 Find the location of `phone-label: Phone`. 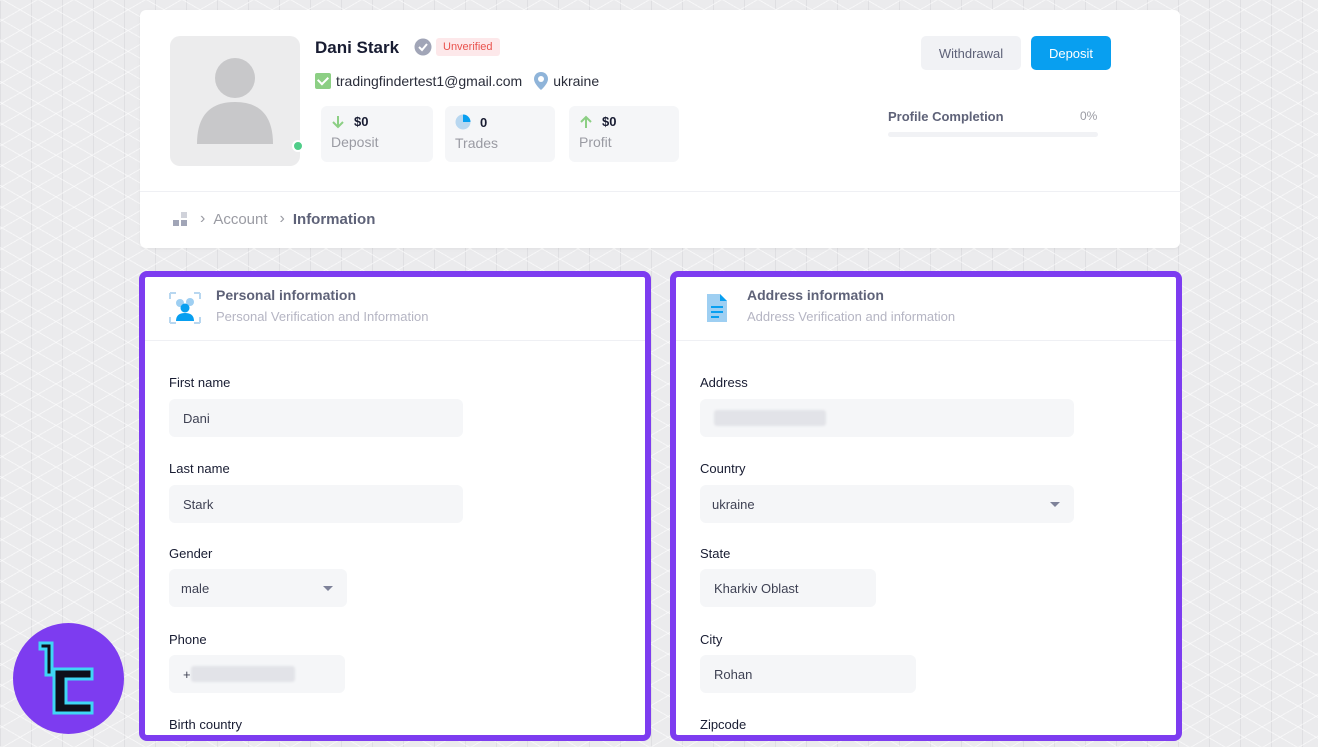

phone-label: Phone is located at coordinates (188, 639).